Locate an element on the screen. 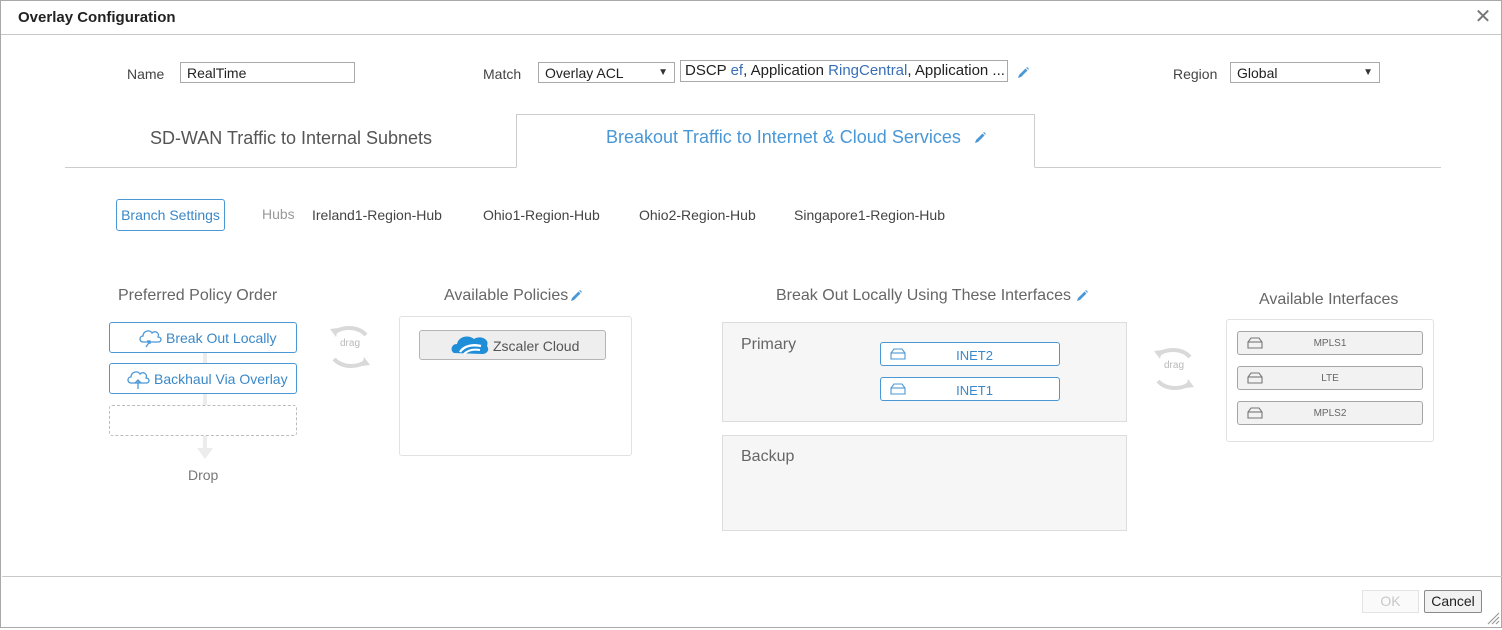  interface-label: INET1 is located at coordinates (974, 390).